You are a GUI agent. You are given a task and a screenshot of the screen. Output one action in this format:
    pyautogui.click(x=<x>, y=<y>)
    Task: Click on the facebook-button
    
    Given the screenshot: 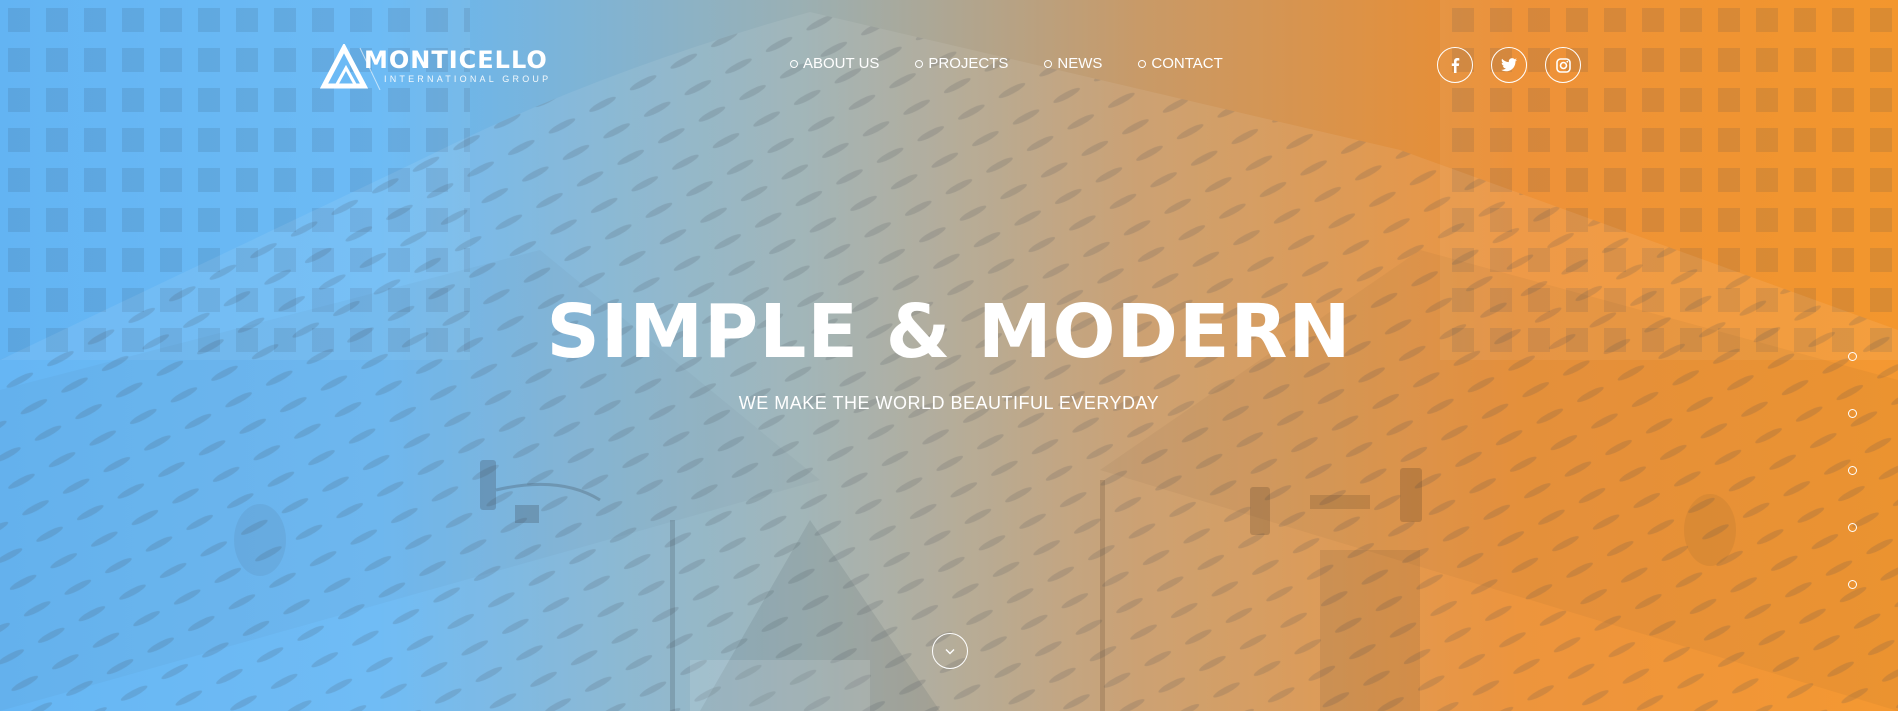 What is the action you would take?
    pyautogui.click(x=1455, y=65)
    